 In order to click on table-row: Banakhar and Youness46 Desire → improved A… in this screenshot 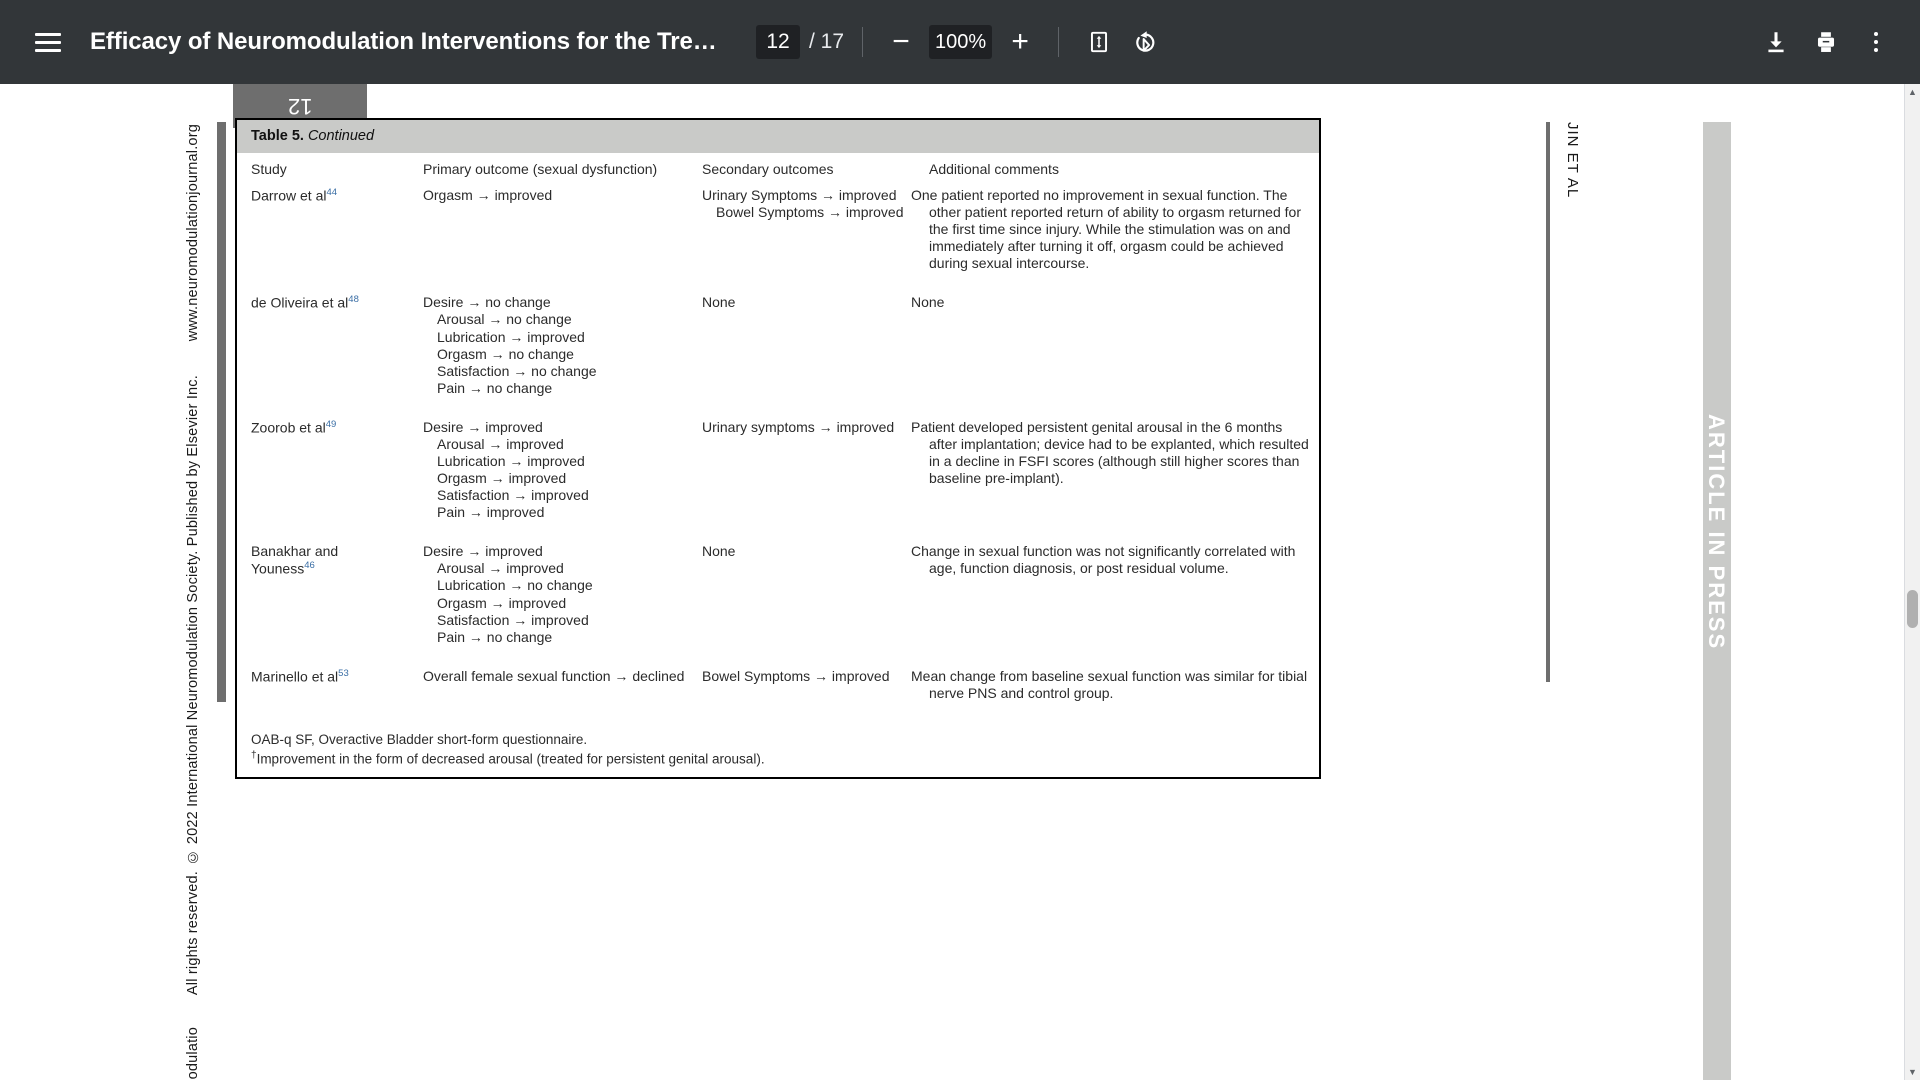, I will do `click(778, 594)`.